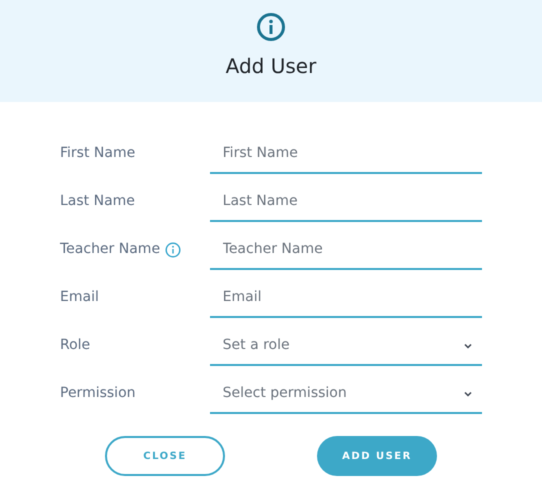  I want to click on field-label: First Name, so click(98, 153).